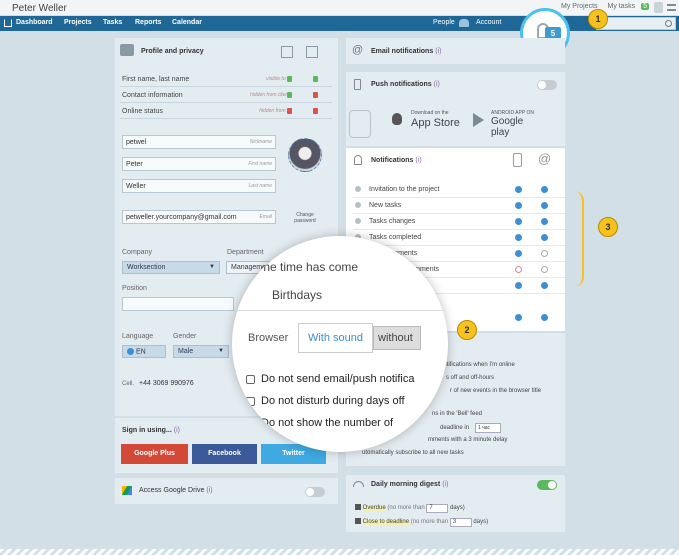 Image resolution: width=679 pixels, height=555 pixels. I want to click on facebook-label: Facebook, so click(224, 453).